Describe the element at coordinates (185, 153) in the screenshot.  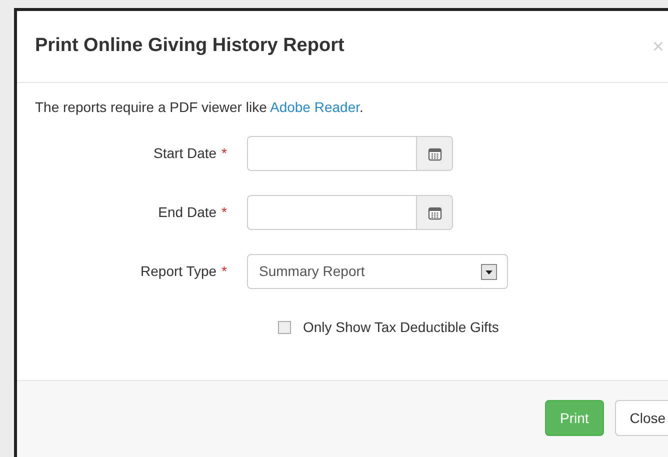
I see `field-label: Start Date` at that location.